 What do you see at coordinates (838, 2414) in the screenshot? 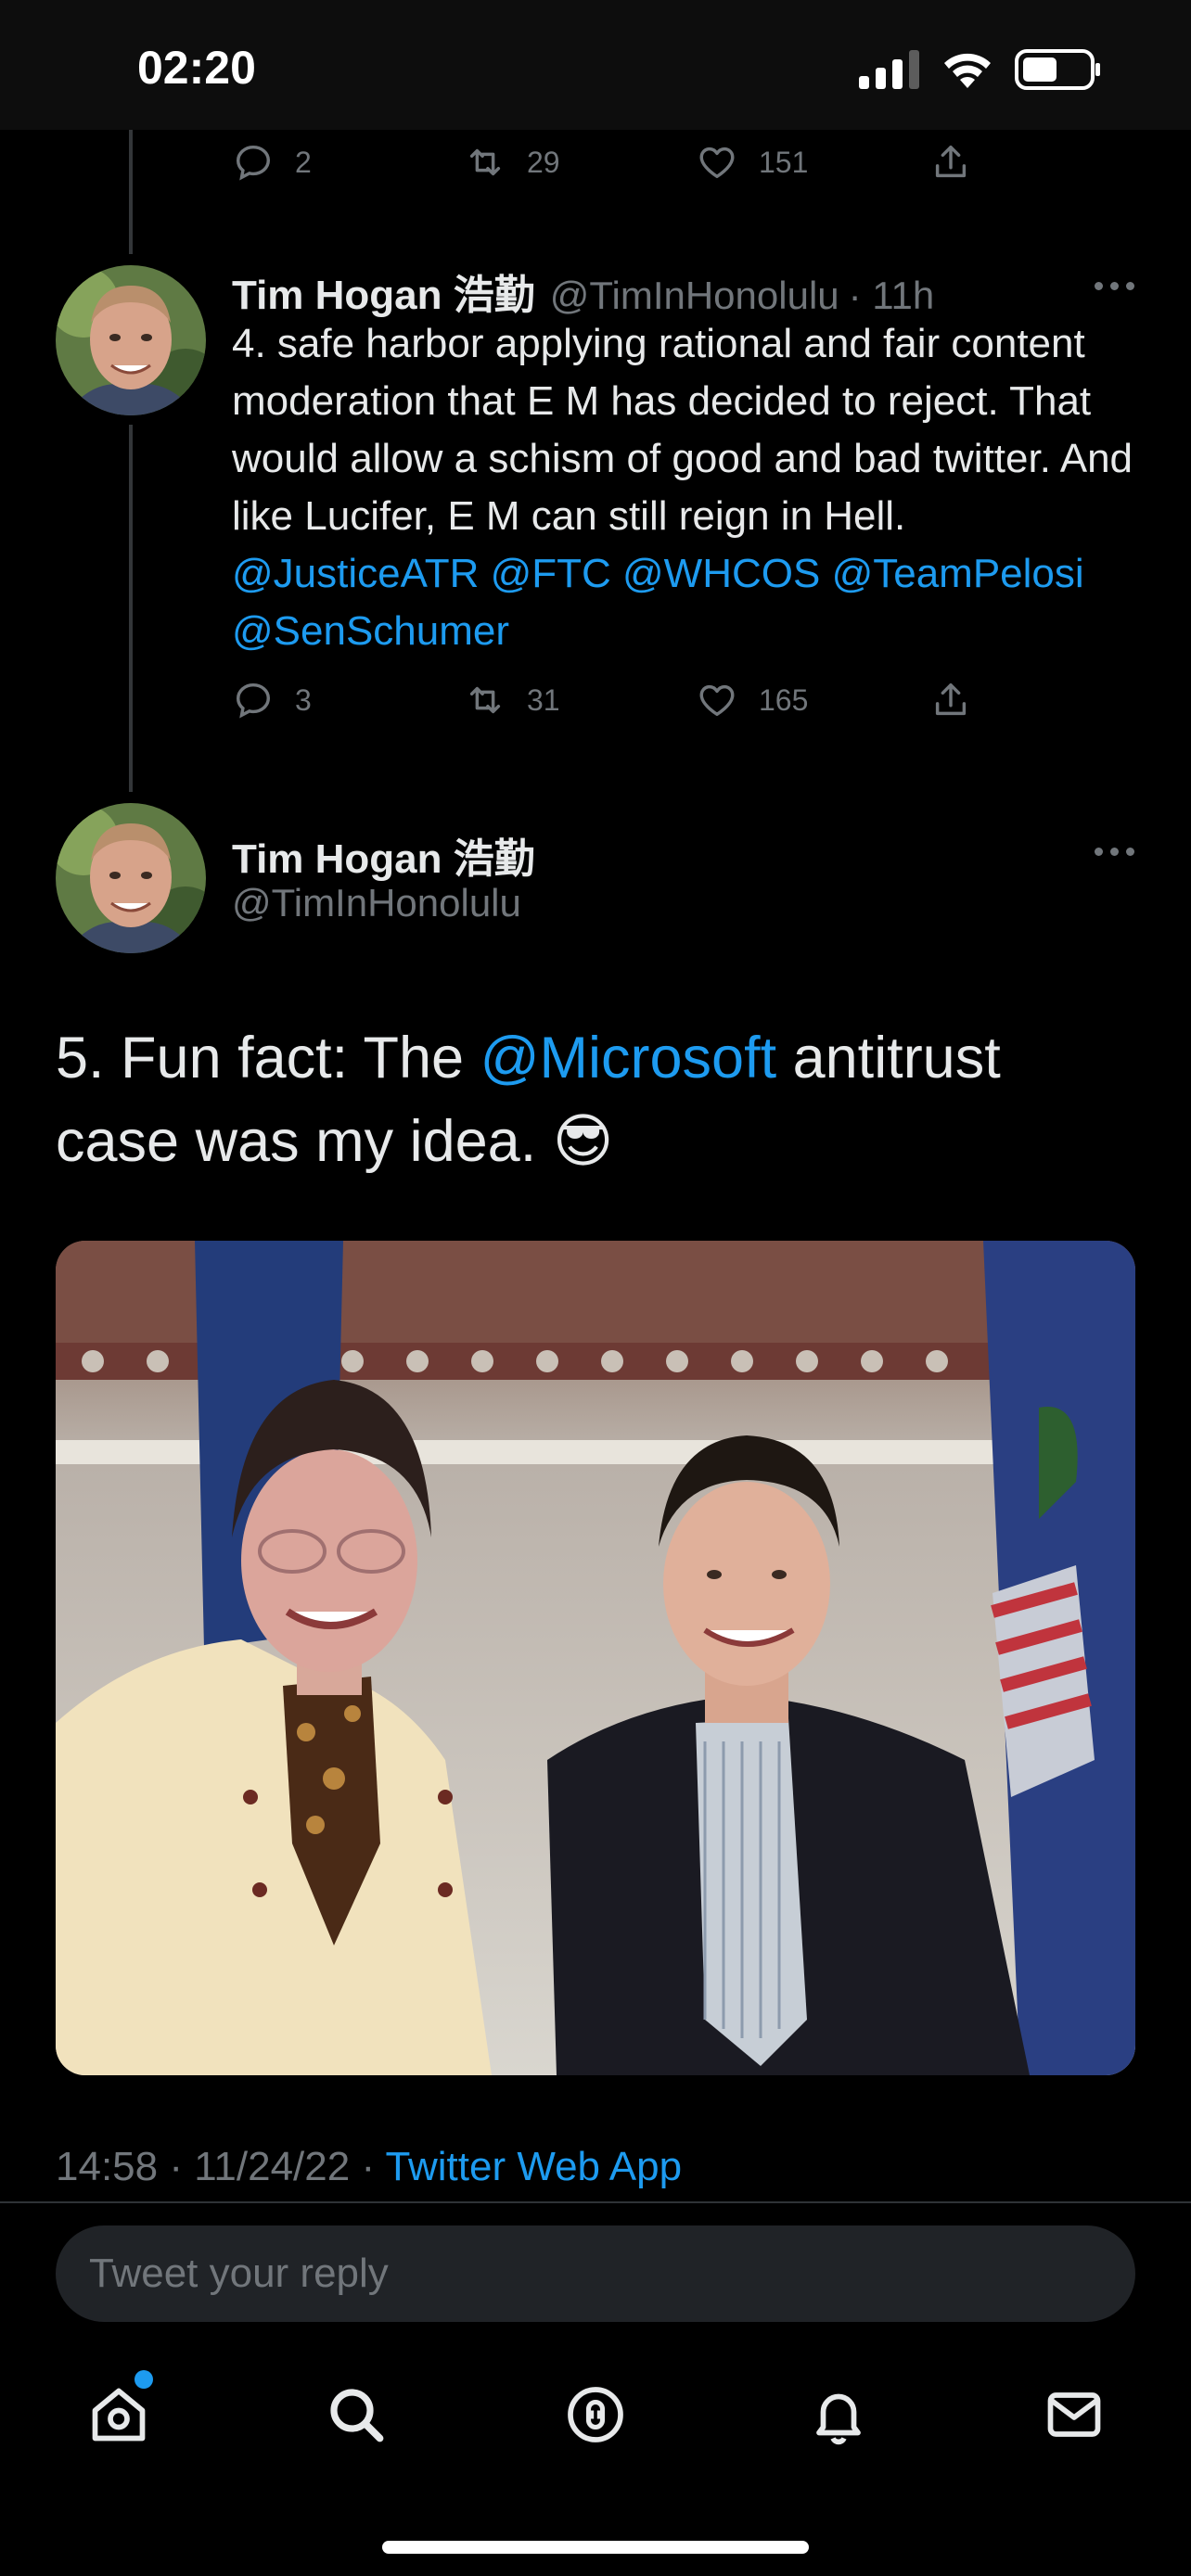
I see `notifications-icon` at bounding box center [838, 2414].